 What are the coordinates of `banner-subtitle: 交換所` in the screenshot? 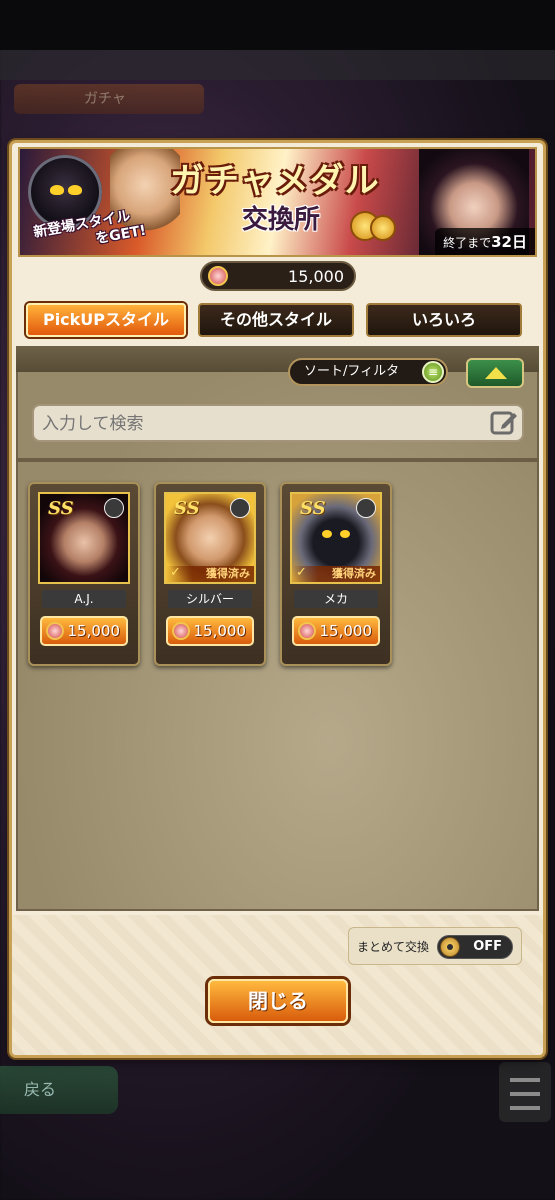 It's located at (281, 220).